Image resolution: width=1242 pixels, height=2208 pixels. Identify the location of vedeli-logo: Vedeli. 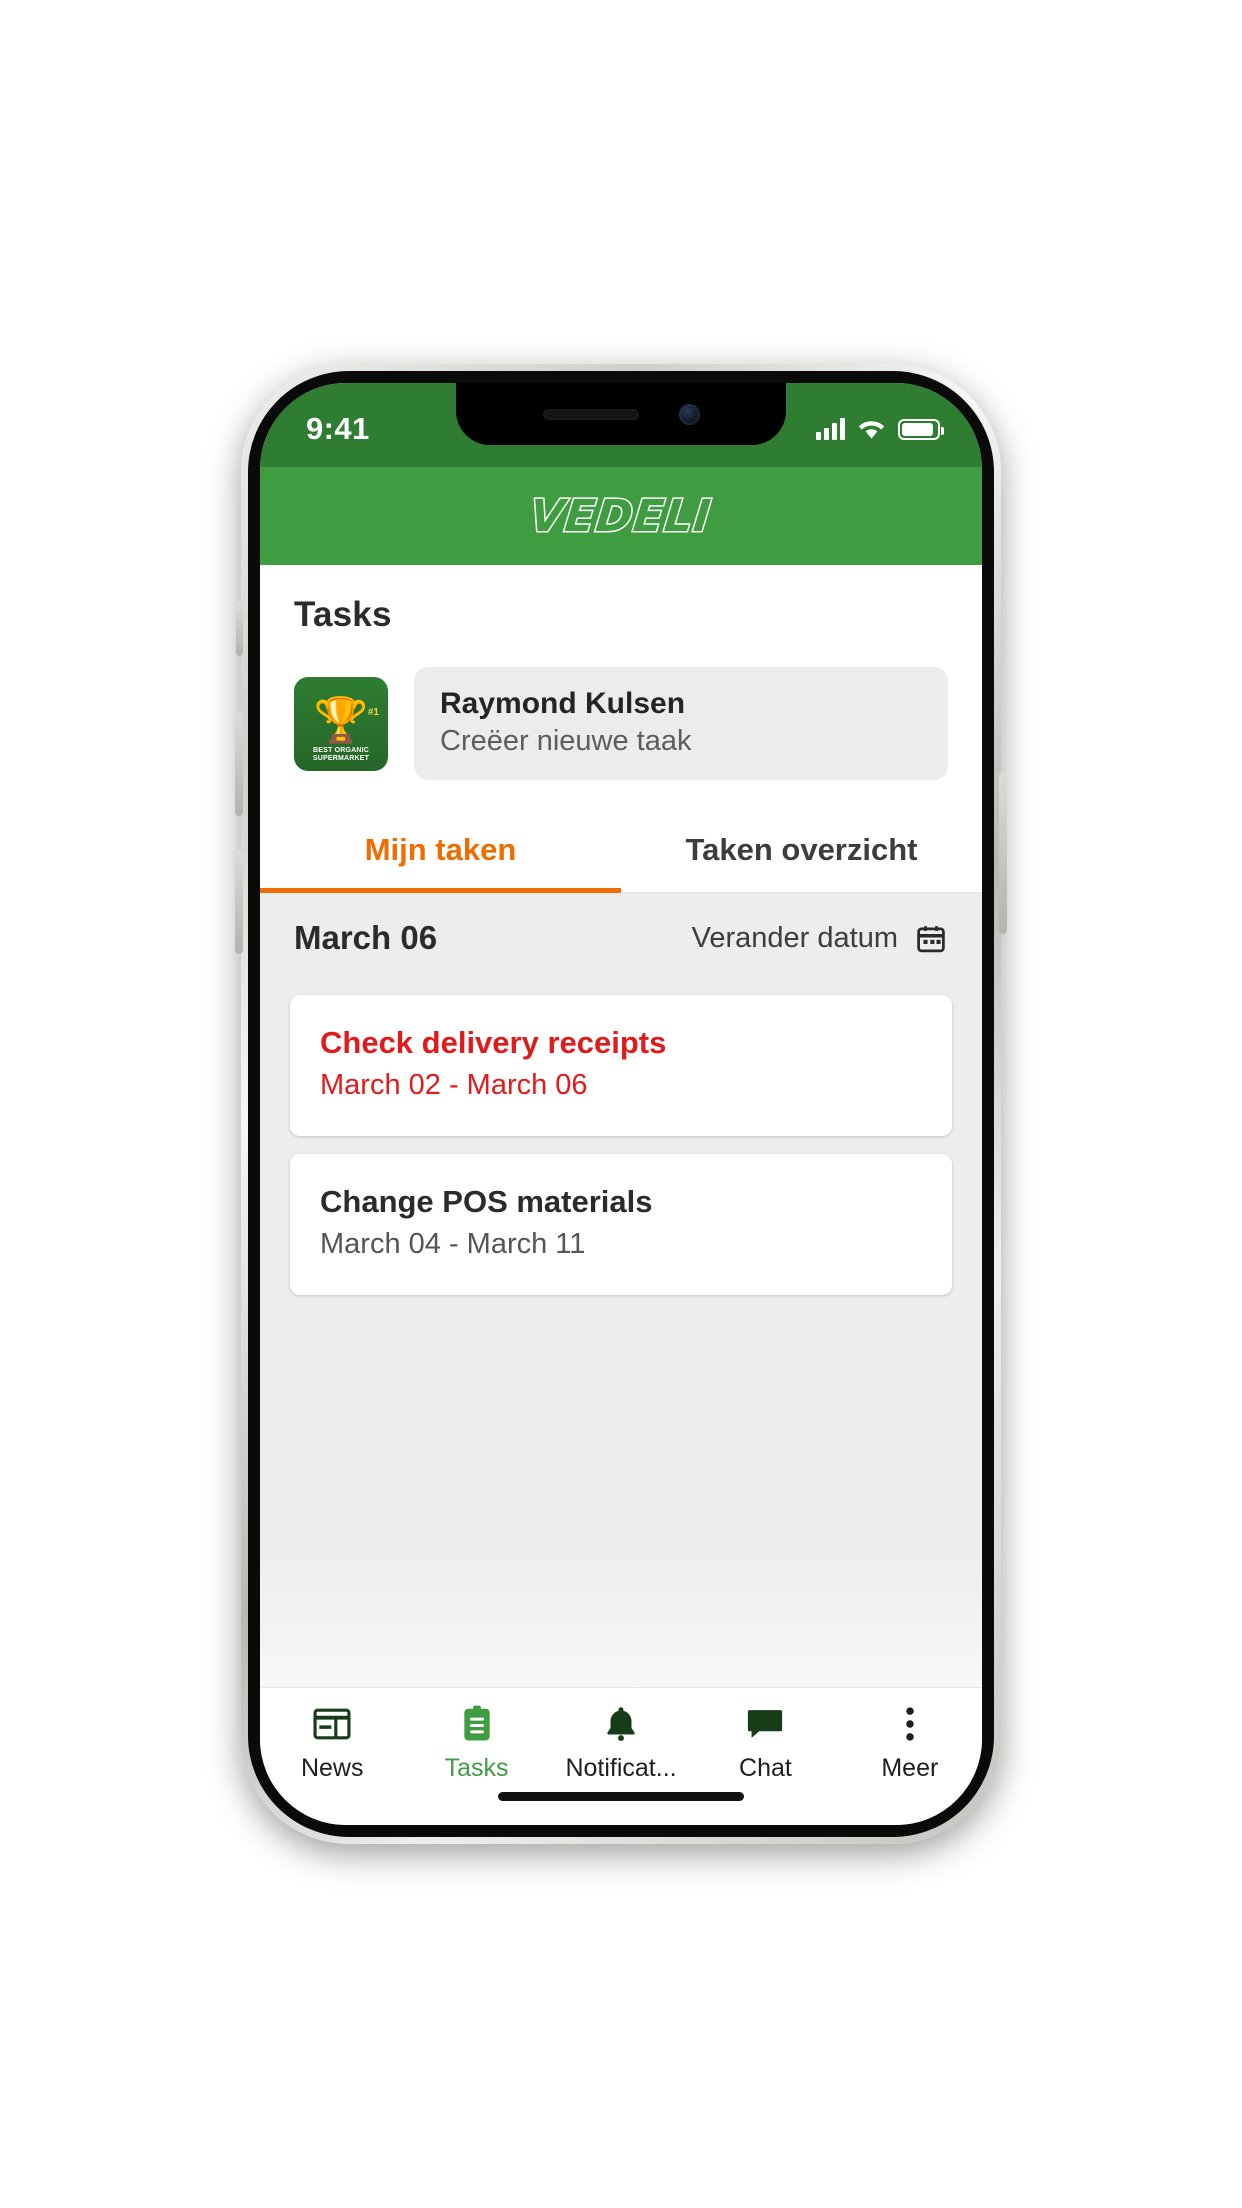
(620, 516).